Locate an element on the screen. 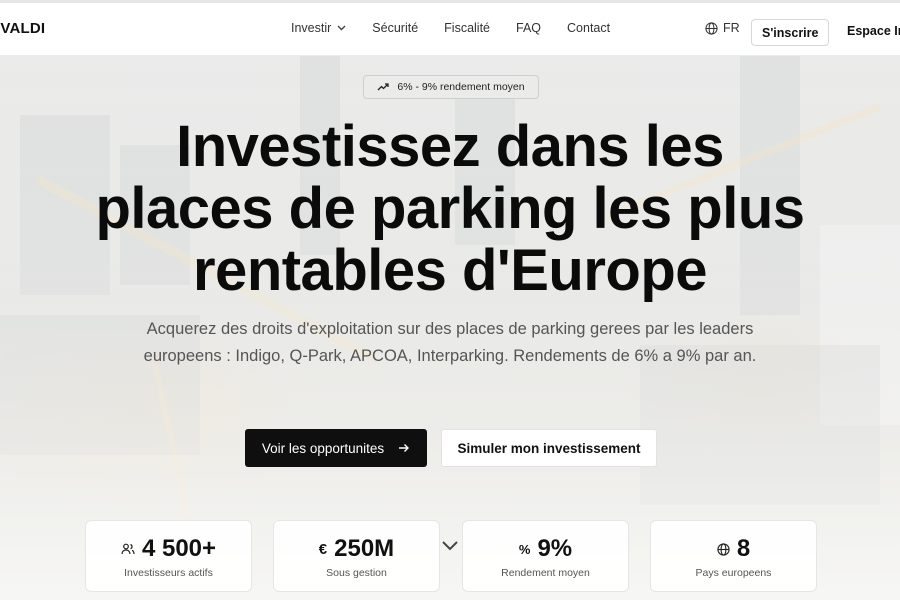 The image size is (900, 600). menu-item-label: Investir is located at coordinates (311, 28).